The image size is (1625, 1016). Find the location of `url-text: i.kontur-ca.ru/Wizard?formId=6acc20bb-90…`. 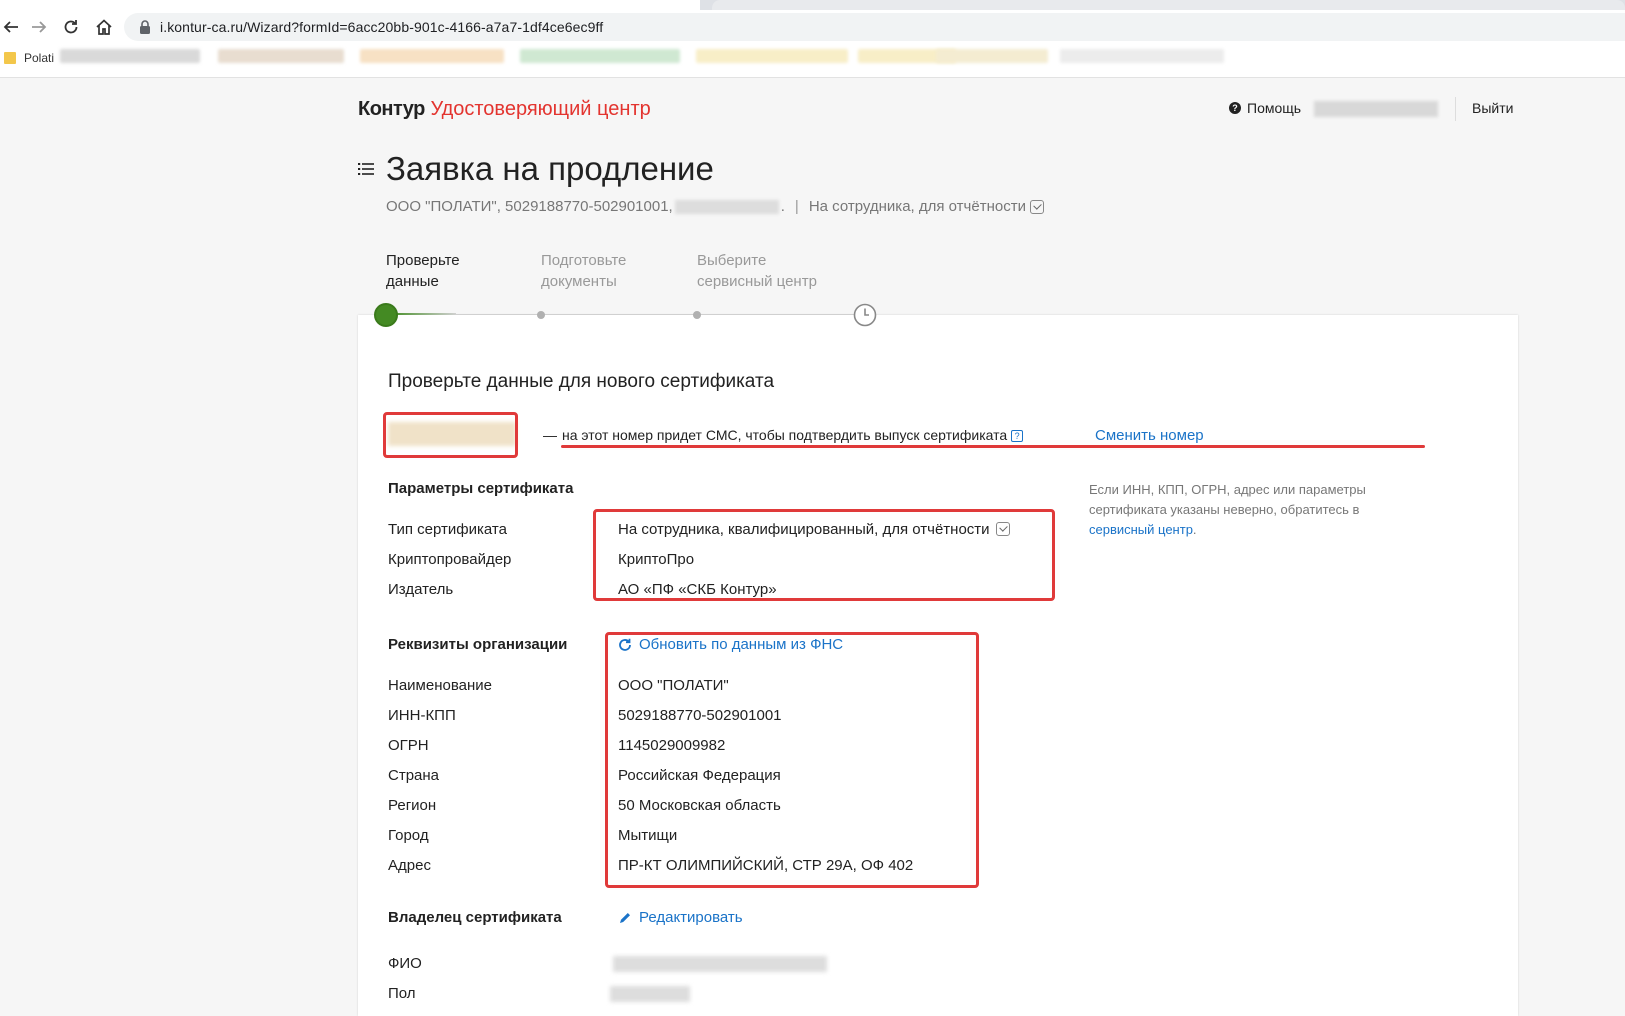

url-text: i.kontur-ca.ru/Wizard?formId=6acc20bb-90… is located at coordinates (381, 27).